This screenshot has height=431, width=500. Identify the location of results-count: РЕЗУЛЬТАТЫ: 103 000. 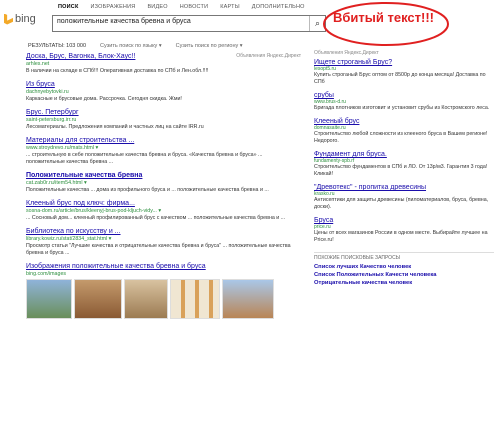
(57, 46).